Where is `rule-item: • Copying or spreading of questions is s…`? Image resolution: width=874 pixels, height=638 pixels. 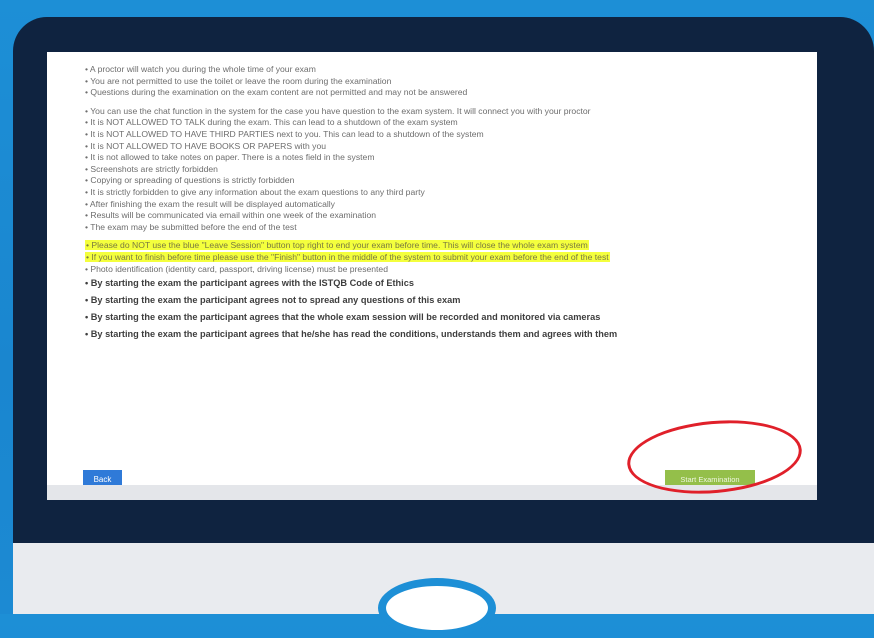
rule-item: • Copying or spreading of questions is s… is located at coordinates (190, 180).